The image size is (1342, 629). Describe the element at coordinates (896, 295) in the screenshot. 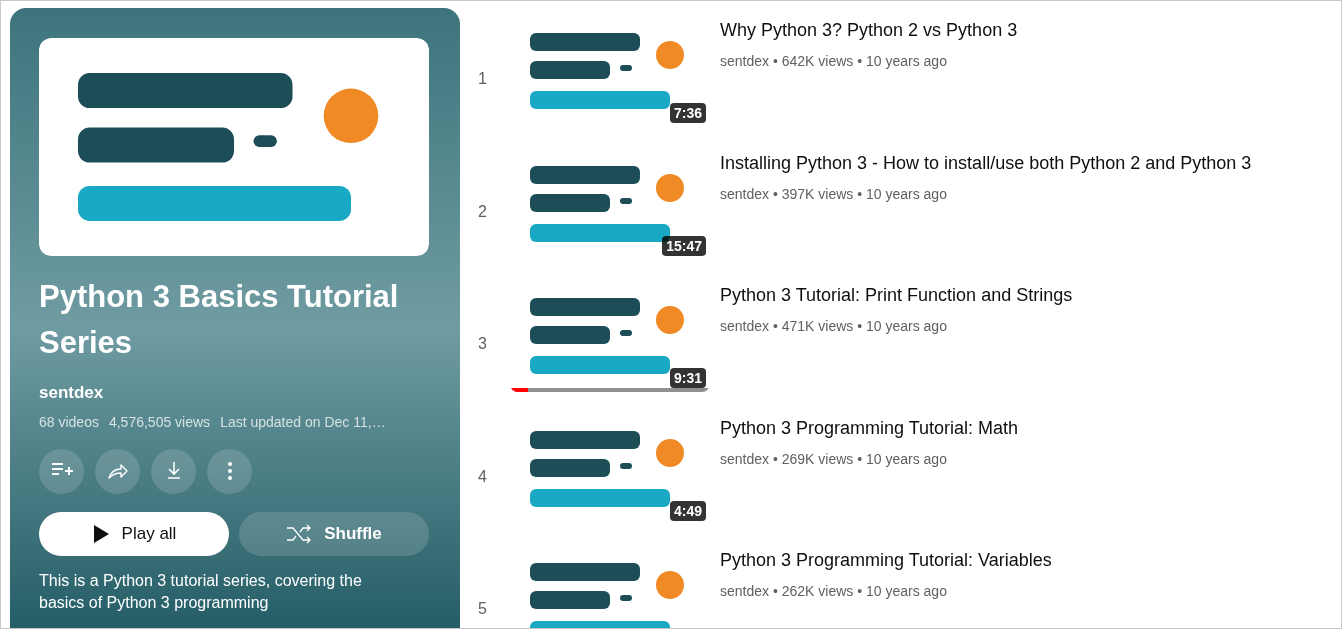

I see `video-title: Python 3 Tutorial: Print Function and Strings` at that location.